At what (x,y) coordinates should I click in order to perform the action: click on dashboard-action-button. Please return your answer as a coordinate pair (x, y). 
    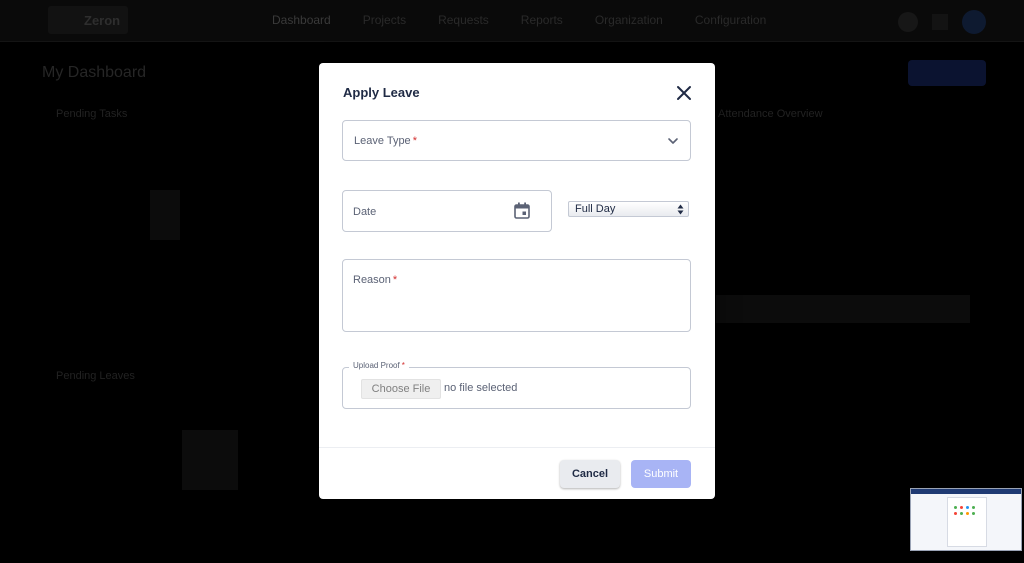
    Looking at the image, I should click on (947, 73).